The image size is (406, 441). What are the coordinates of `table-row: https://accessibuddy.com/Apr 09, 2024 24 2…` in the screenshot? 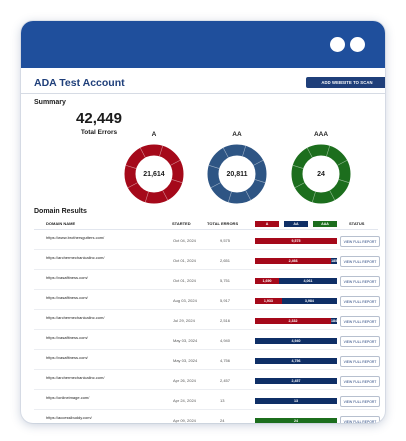 It's located at (207, 416).